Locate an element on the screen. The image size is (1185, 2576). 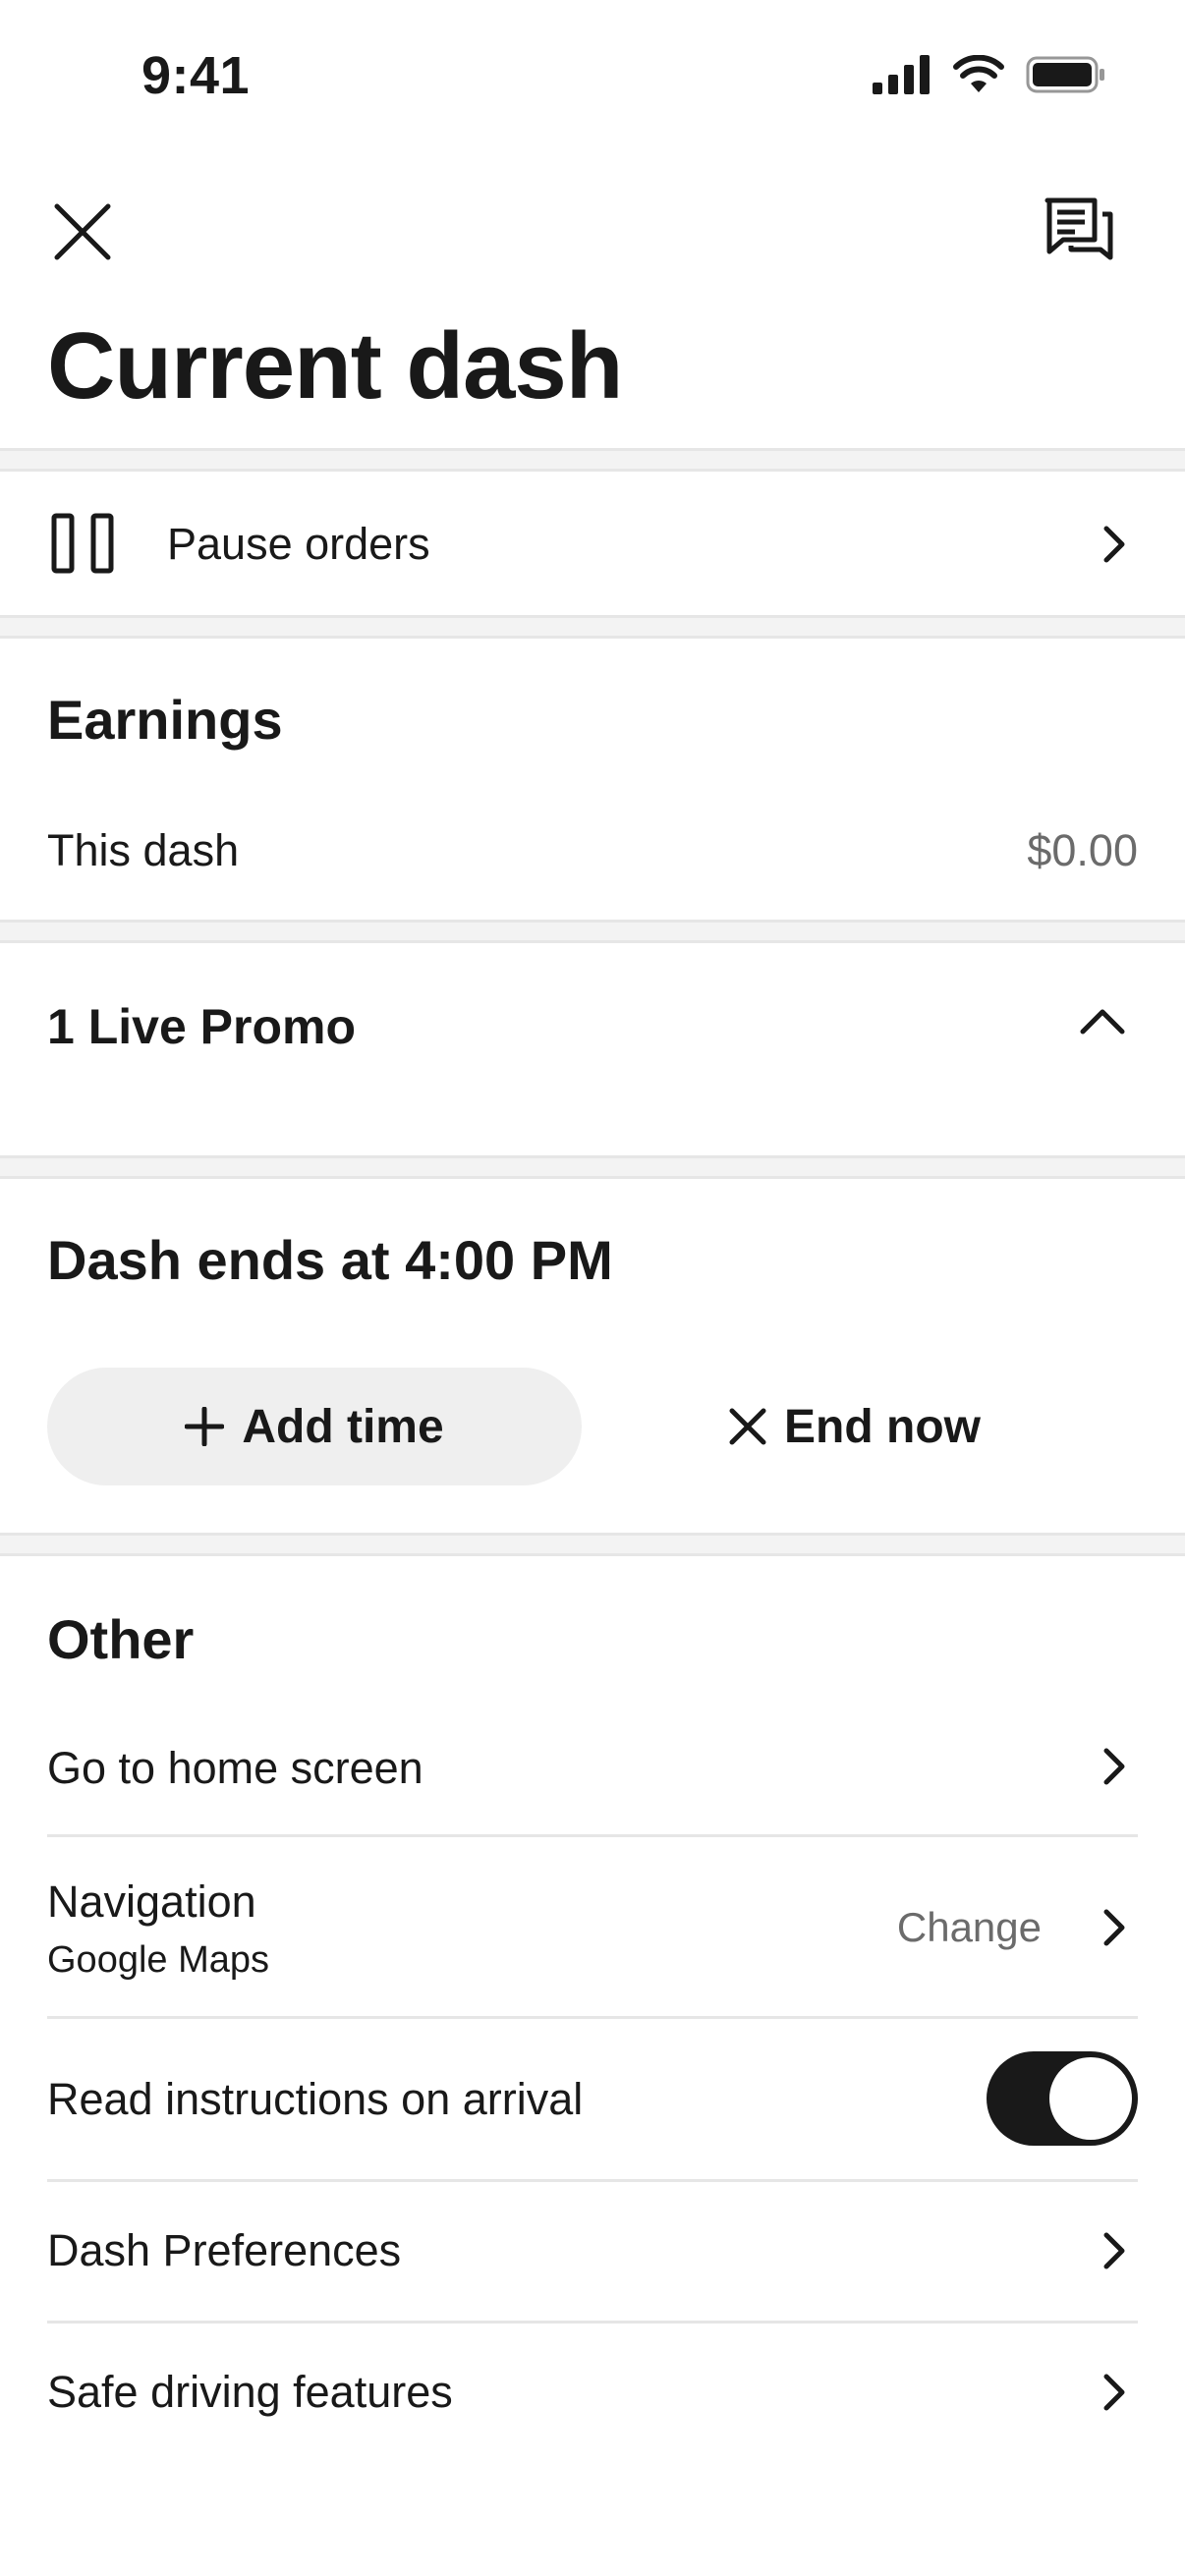
toggle-knob is located at coordinates (1091, 2098).